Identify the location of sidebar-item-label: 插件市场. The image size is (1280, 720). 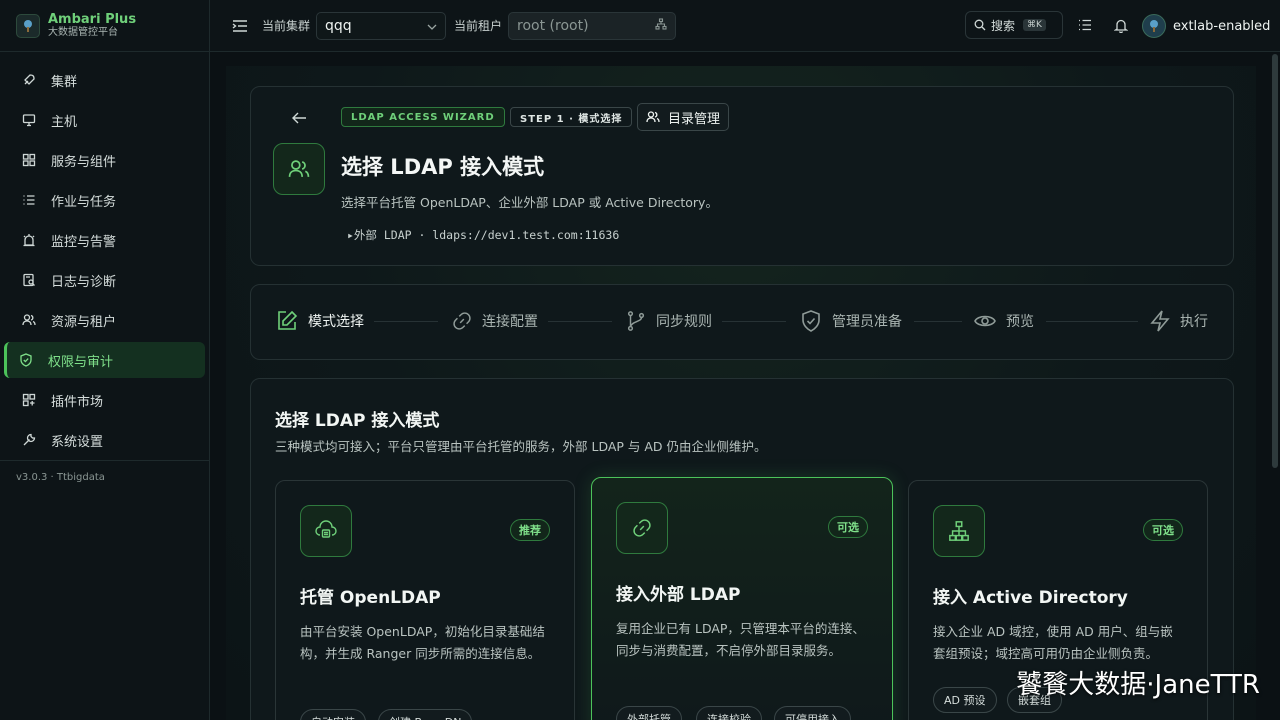
(77, 402).